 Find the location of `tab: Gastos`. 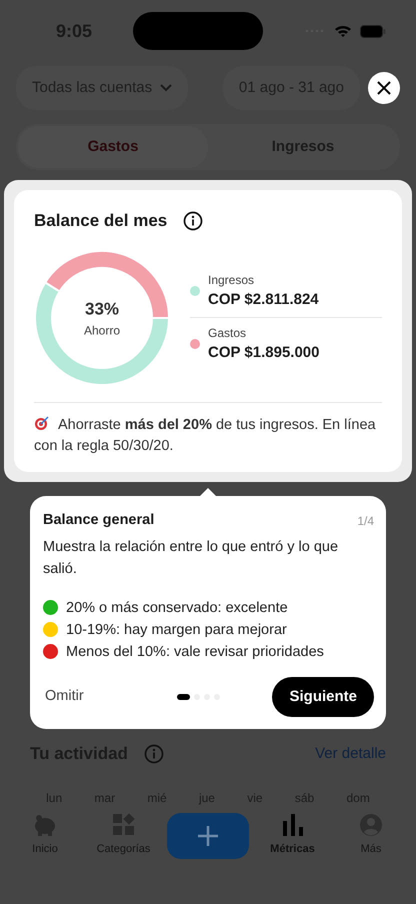

tab: Gastos is located at coordinates (113, 147).